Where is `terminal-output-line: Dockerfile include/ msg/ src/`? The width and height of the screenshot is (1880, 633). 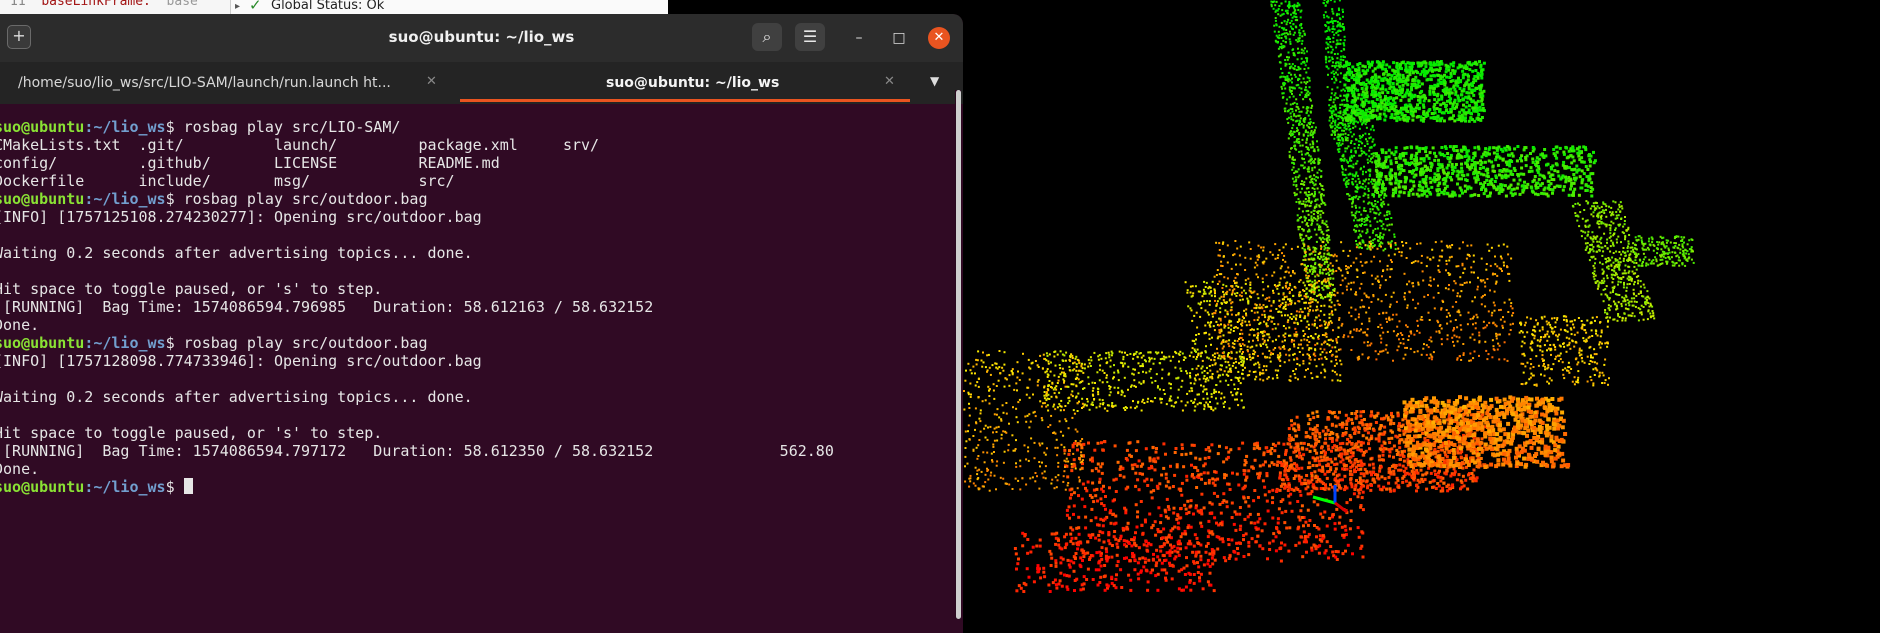
terminal-output-line: Dockerfile include/ msg/ src/ is located at coordinates (227, 181).